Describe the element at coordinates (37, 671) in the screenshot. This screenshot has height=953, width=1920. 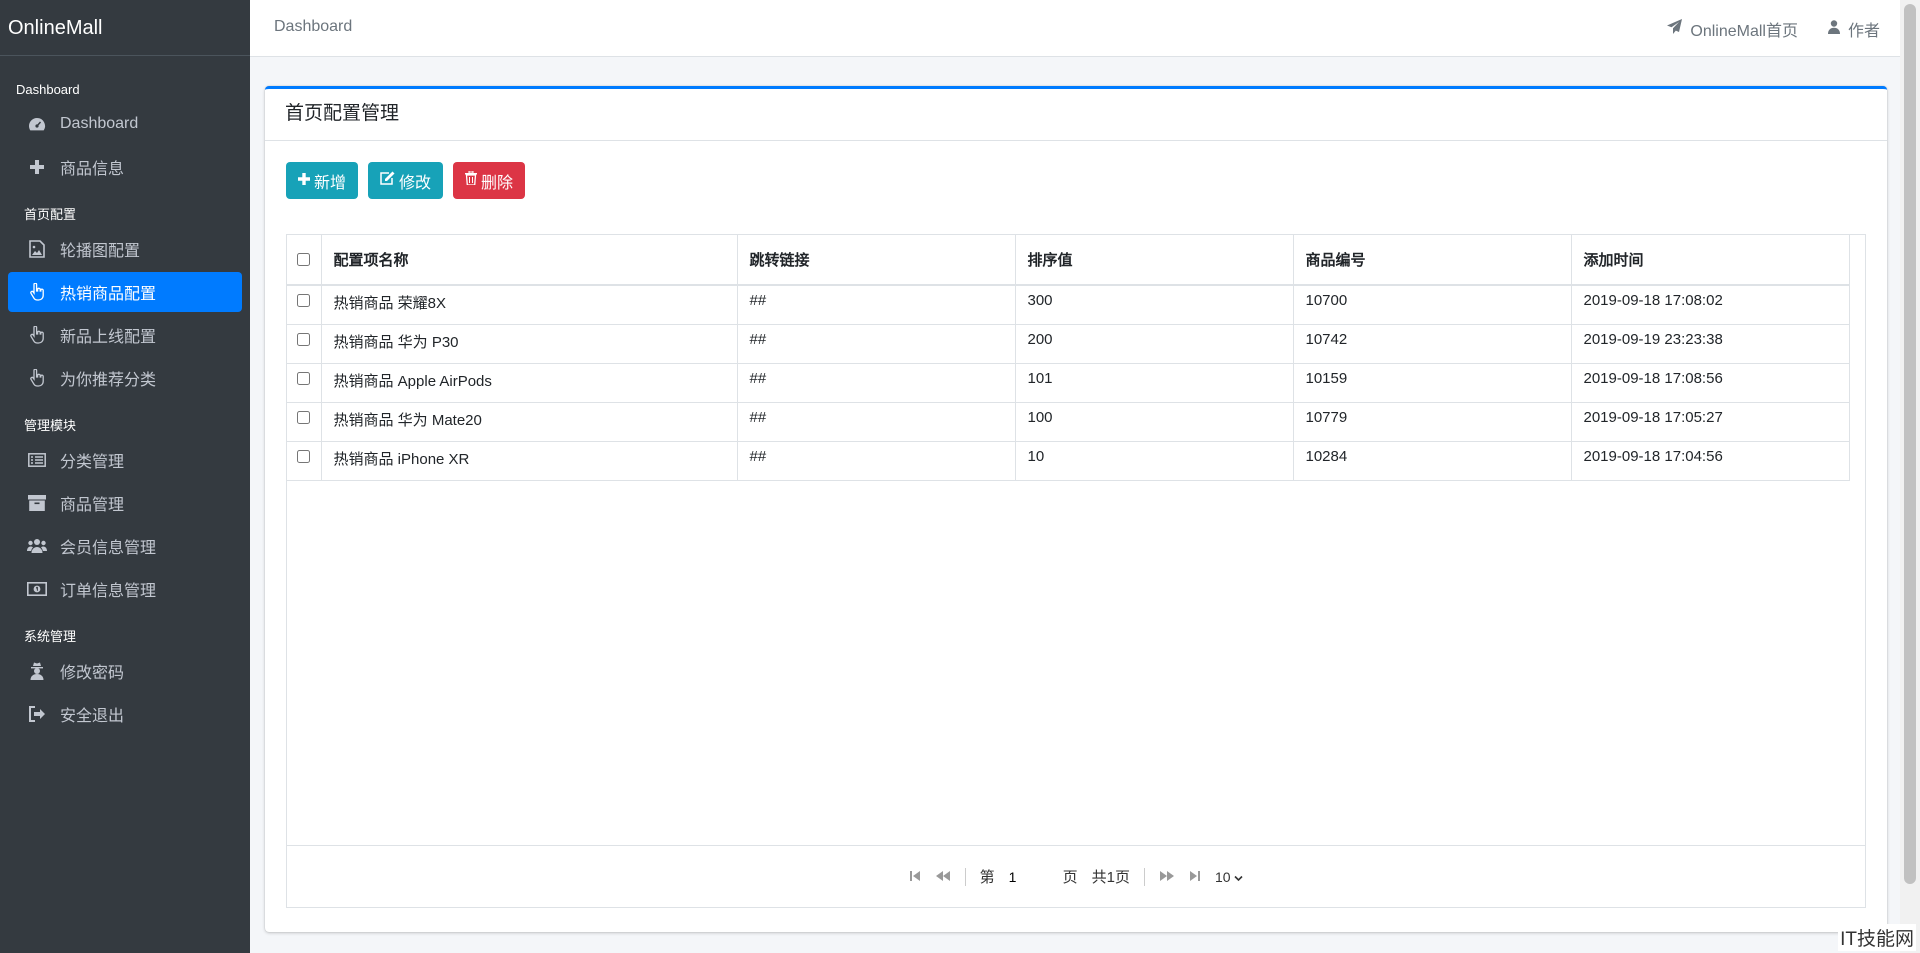
I see `user-secret-icon` at that location.